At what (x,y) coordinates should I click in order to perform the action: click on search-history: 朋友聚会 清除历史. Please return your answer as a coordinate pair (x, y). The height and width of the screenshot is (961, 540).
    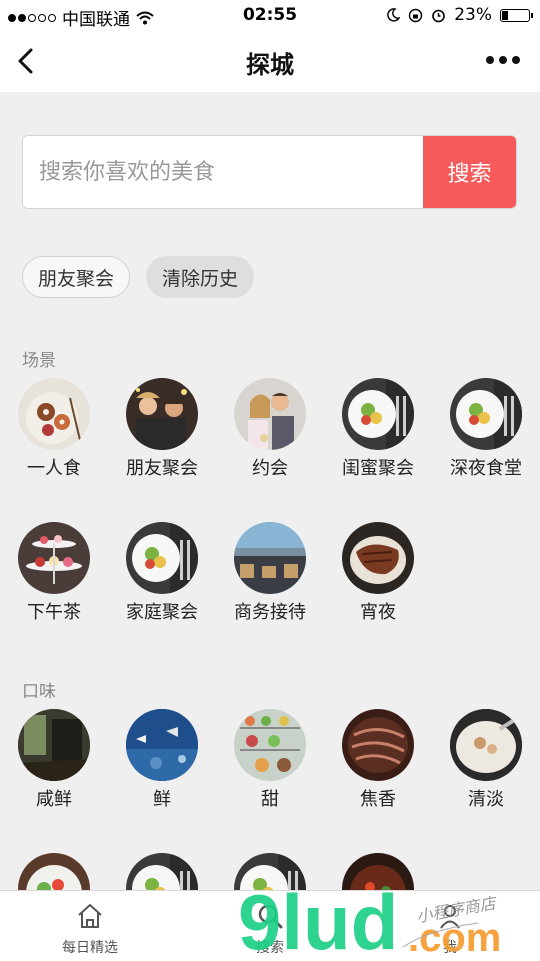
    Looking at the image, I should click on (138, 277).